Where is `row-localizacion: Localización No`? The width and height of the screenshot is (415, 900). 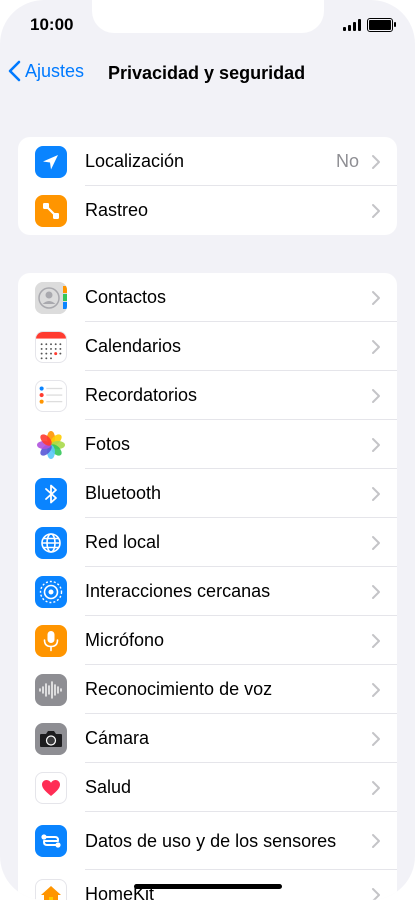
row-localizacion: Localización No is located at coordinates (207, 161).